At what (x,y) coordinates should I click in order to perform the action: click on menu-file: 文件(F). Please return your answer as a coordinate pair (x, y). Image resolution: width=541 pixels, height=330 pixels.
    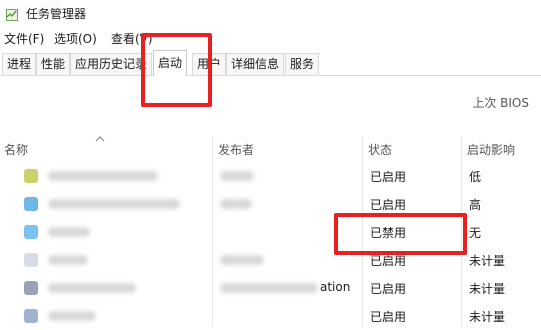
    Looking at the image, I should click on (24, 38).